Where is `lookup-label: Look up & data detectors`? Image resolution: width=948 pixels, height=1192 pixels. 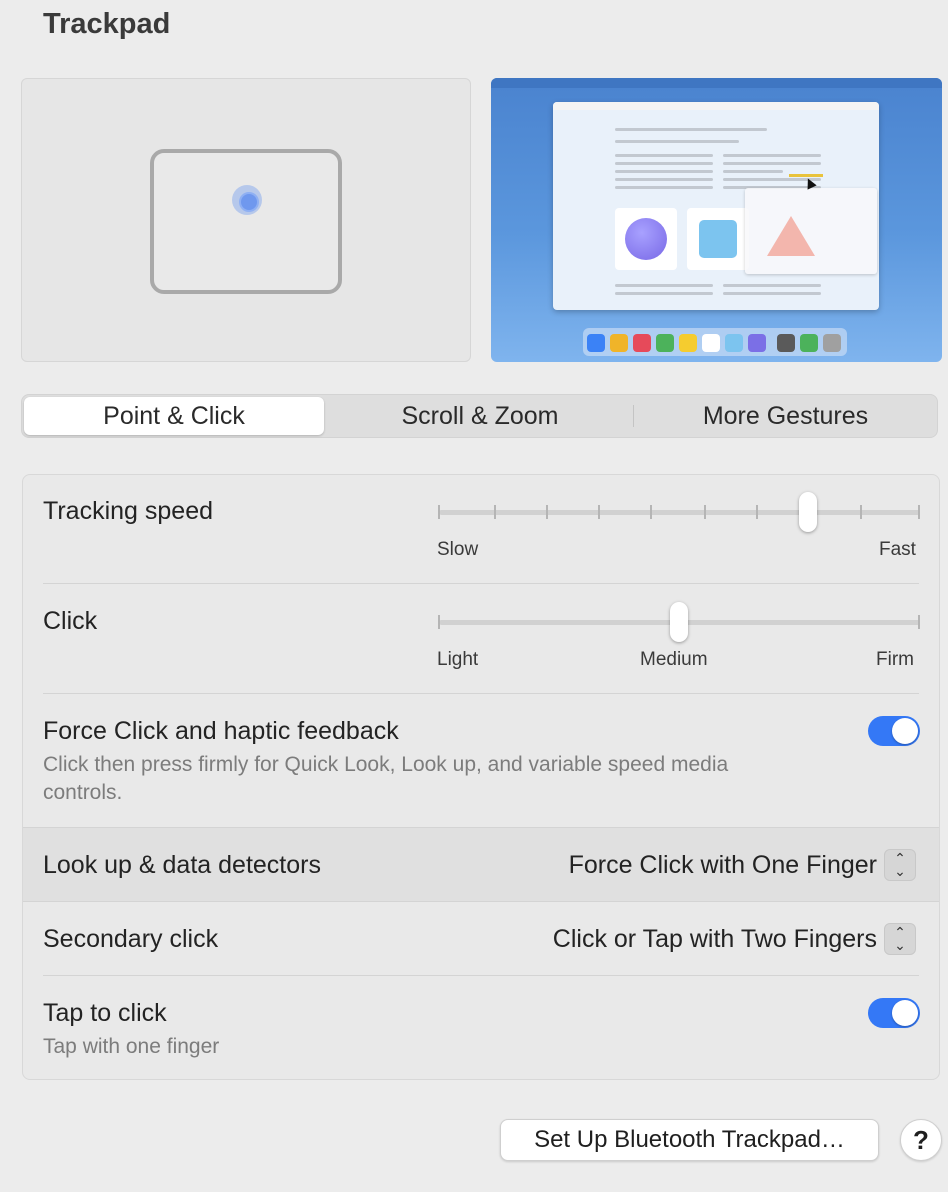
lookup-label: Look up & data detectors is located at coordinates (182, 865).